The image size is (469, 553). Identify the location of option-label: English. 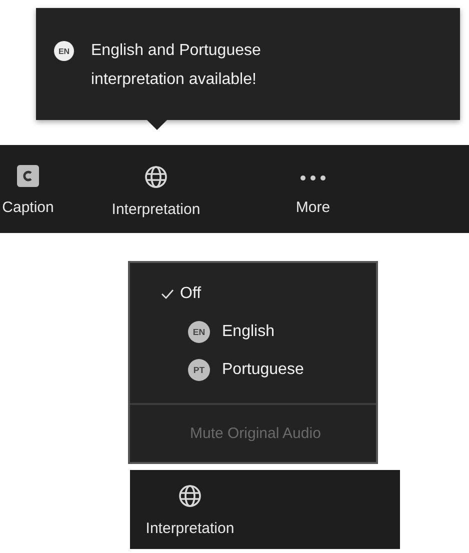
(248, 332).